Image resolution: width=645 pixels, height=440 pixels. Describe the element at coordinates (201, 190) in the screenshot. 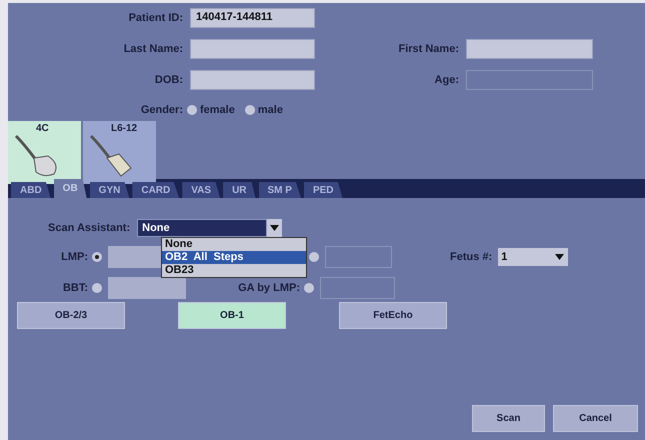

I see `tab: VAS` at that location.